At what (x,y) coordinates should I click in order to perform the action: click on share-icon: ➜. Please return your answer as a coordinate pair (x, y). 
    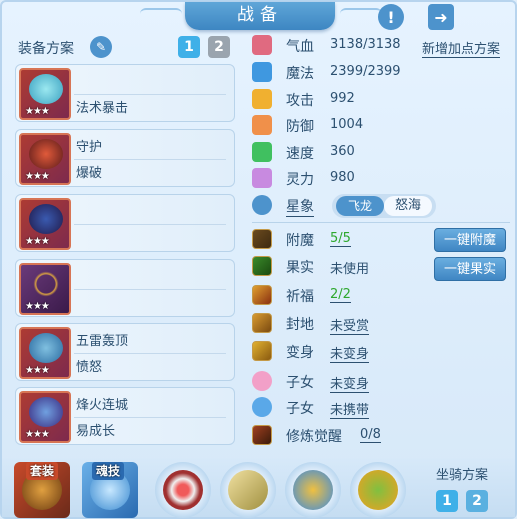
    Looking at the image, I should click on (441, 17).